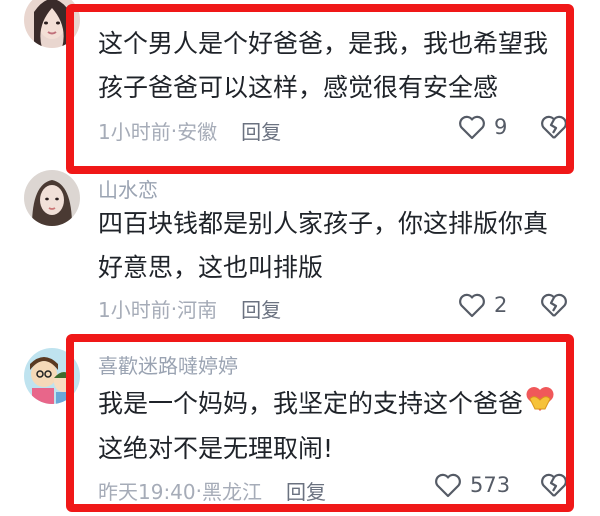 The width and height of the screenshot is (600, 516). I want to click on comment-line: 这绝对不是无理取闹!, so click(216, 448).